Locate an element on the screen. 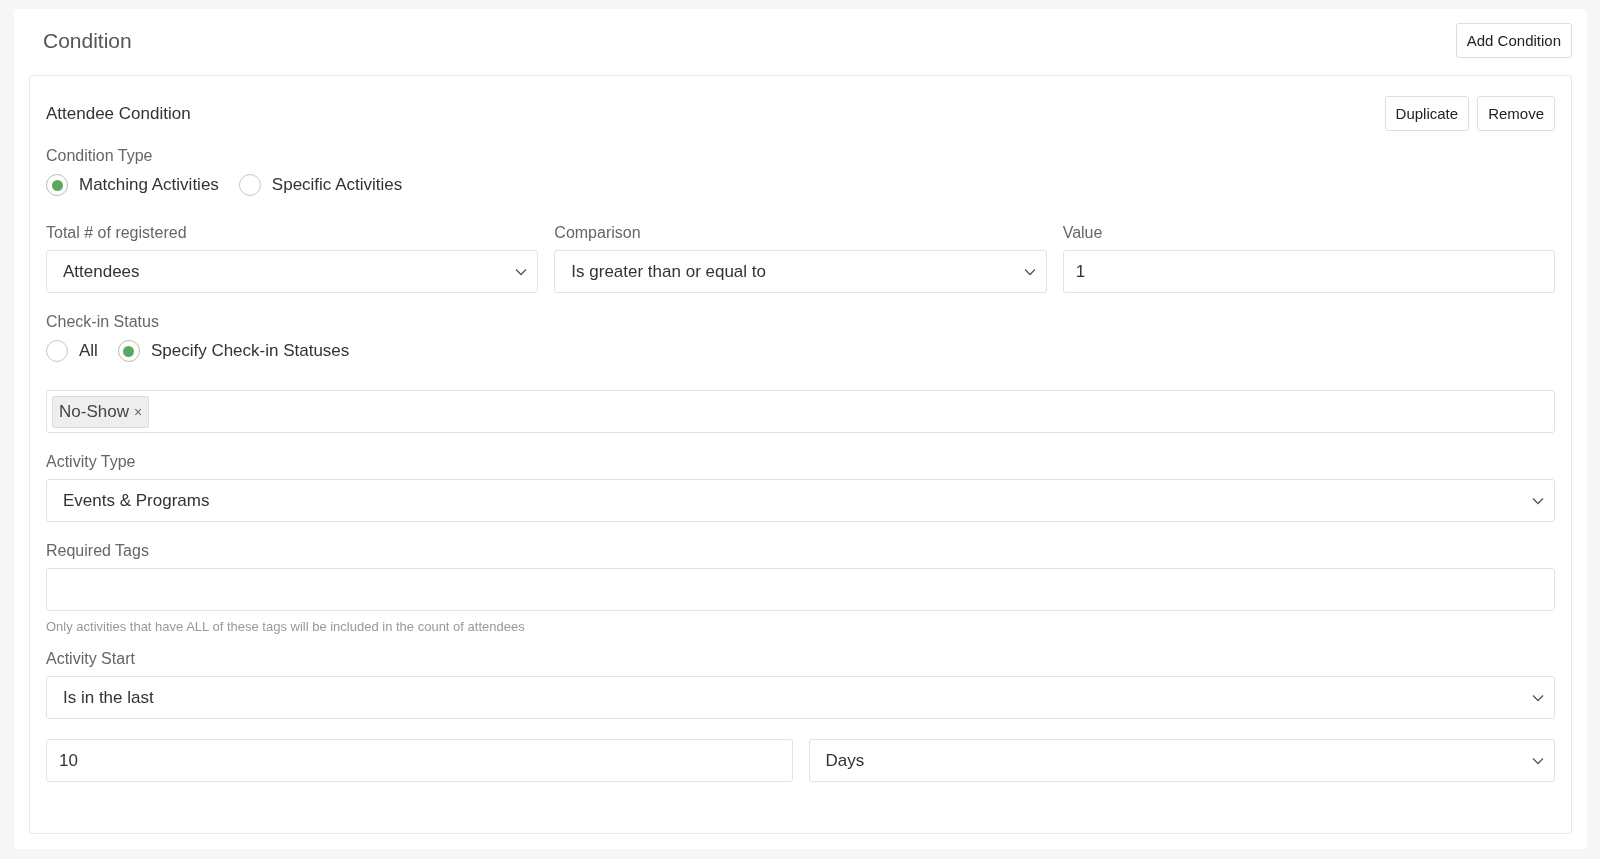 This screenshot has height=859, width=1600. select-field: Days is located at coordinates (1181, 760).